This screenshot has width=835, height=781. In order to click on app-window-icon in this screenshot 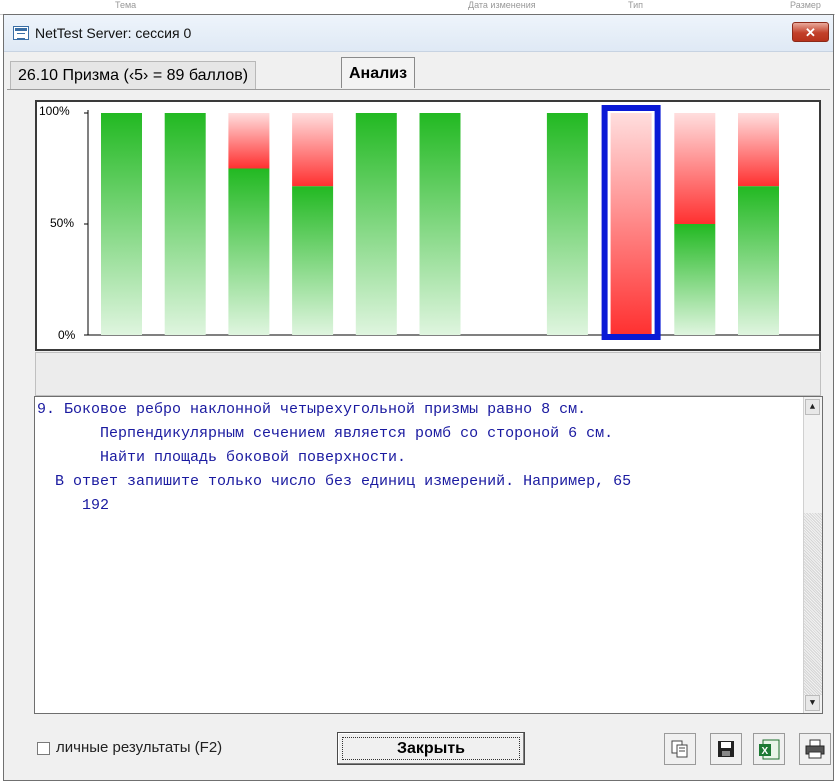, I will do `click(21, 33)`.